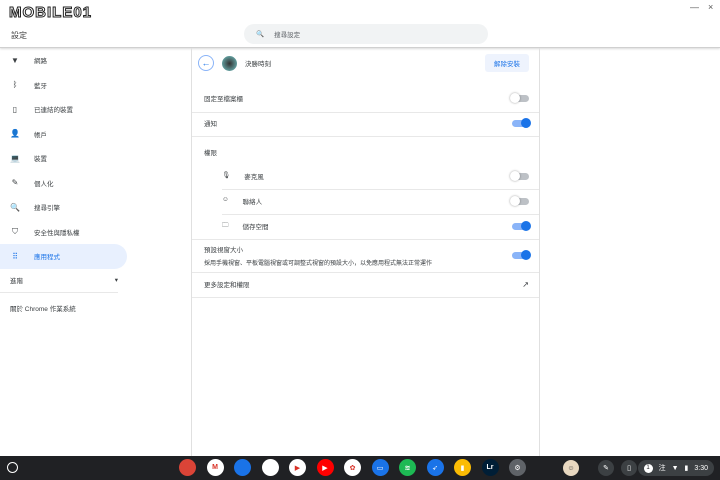 This screenshot has height=480, width=720. I want to click on window-size-toggle, so click(521, 254).